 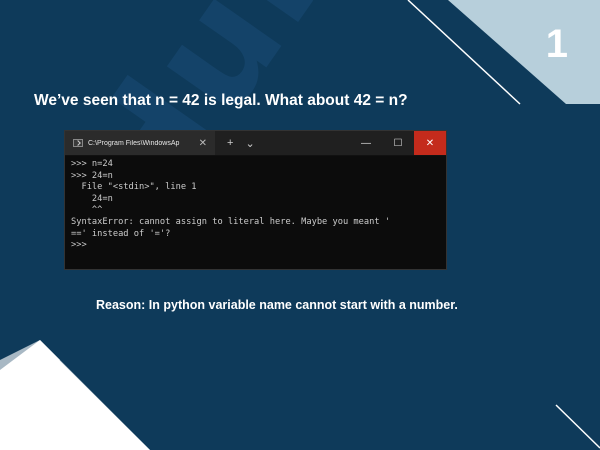 I want to click on terminal-tab: C:\Program Files\WindowsAp ✕, so click(x=140, y=143).